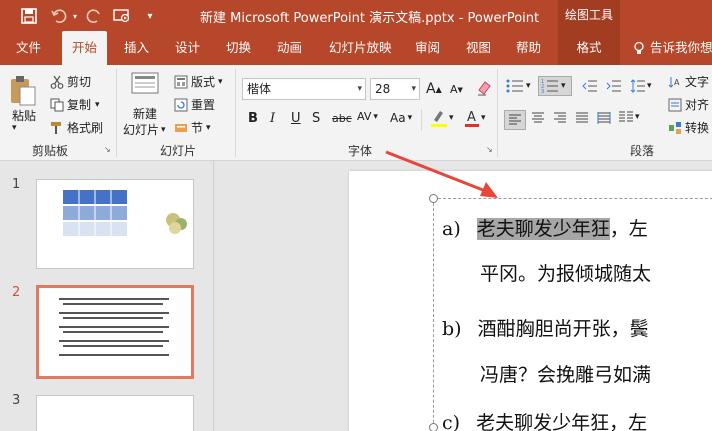  I want to click on undo-dropdown-icon: ▾, so click(75, 16).